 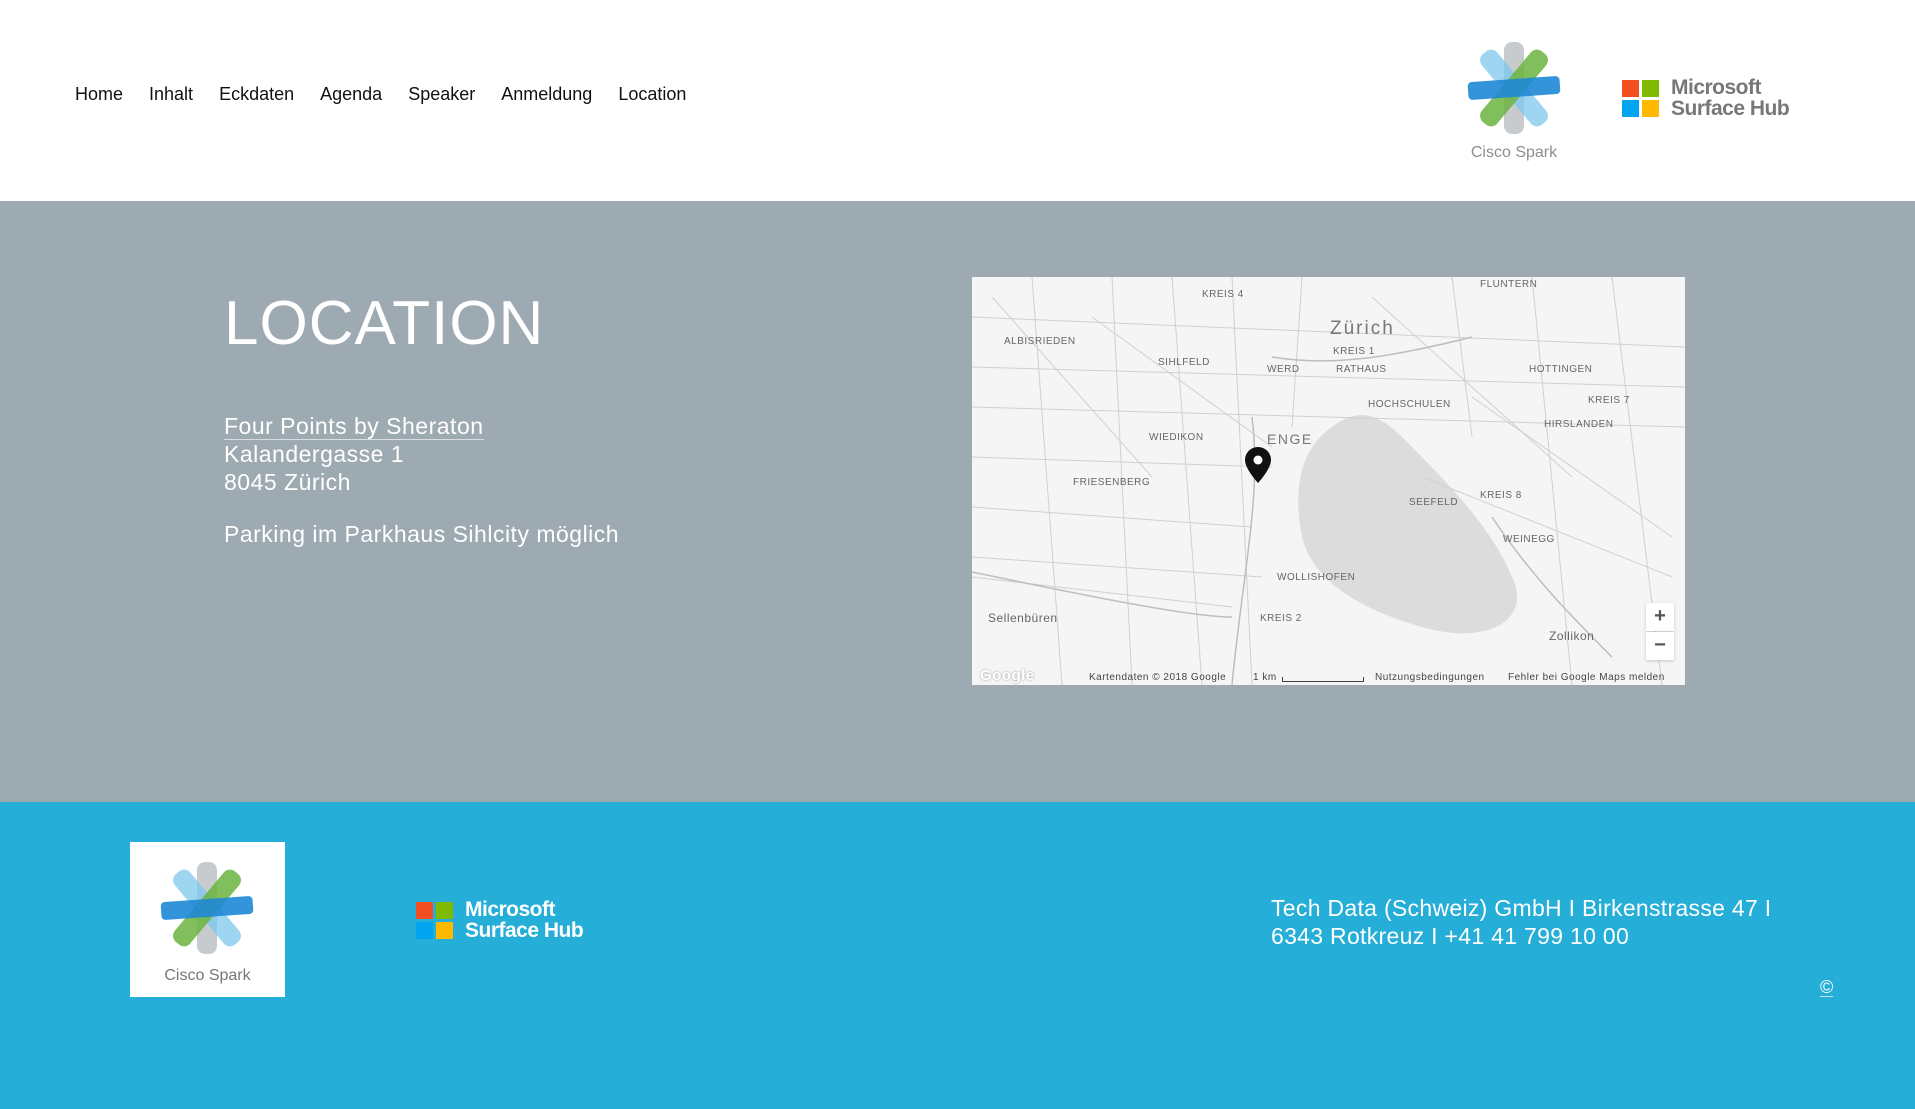 What do you see at coordinates (441, 94) in the screenshot?
I see `nav-speaker: Speaker` at bounding box center [441, 94].